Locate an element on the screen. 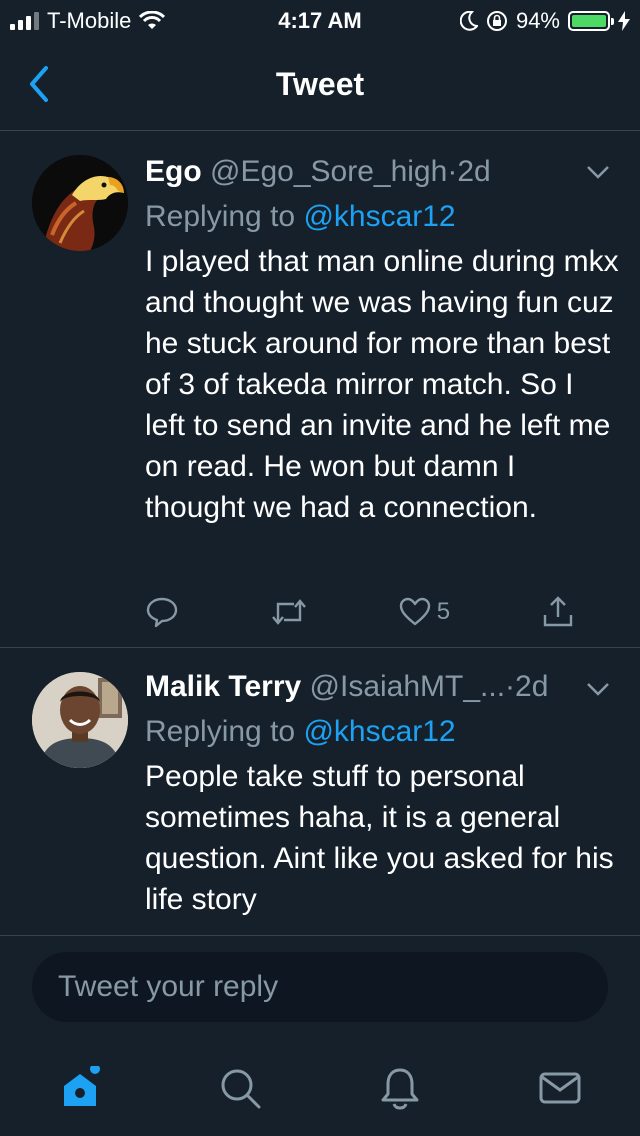 The image size is (640, 1136). tweet-author-line: Ego @Ego_Sore_high·2d is located at coordinates (382, 172).